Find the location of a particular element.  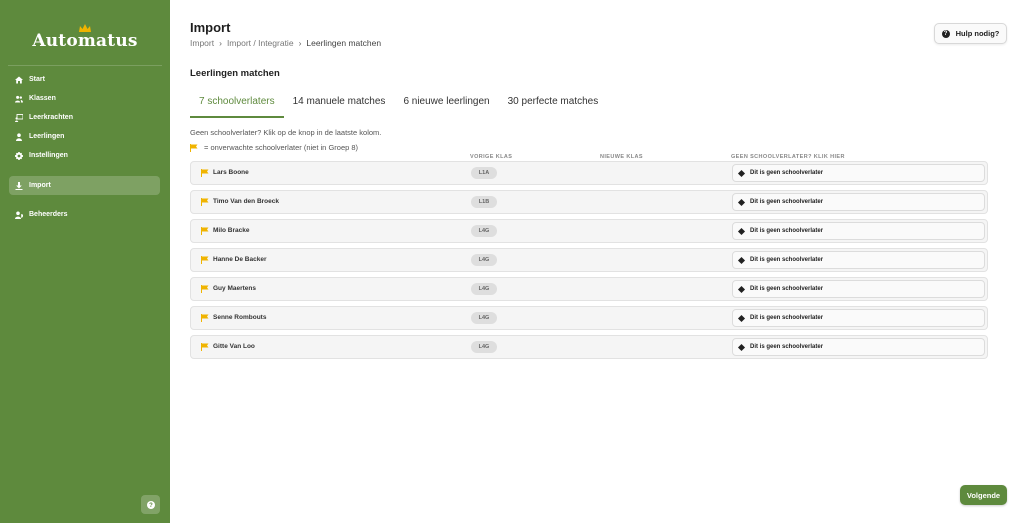

tab-manuele-matches: 14 manuele matches is located at coordinates (339, 104).